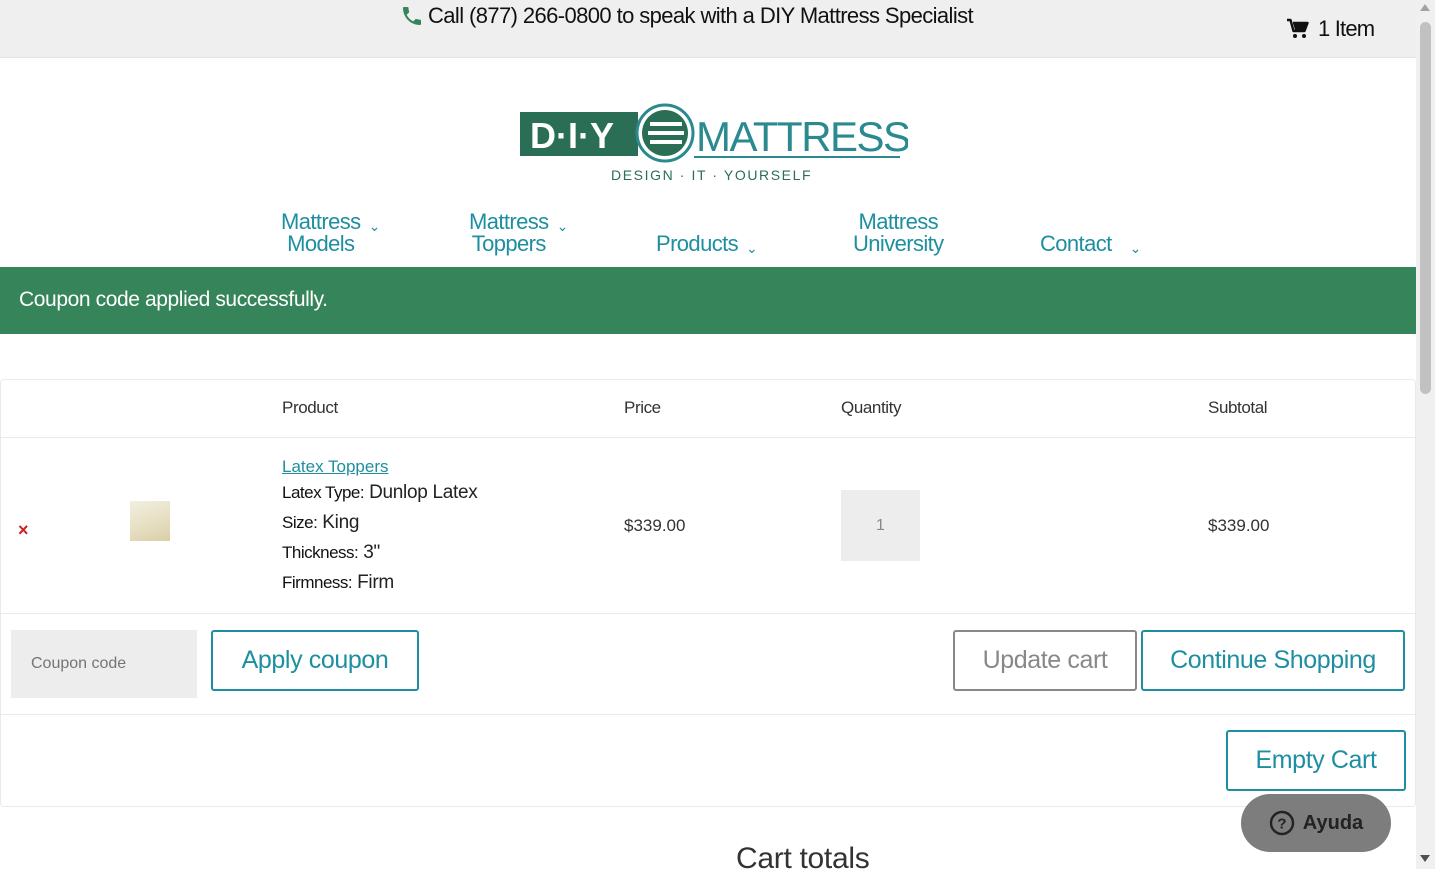  I want to click on question-circle-icon: ?, so click(1281, 823).